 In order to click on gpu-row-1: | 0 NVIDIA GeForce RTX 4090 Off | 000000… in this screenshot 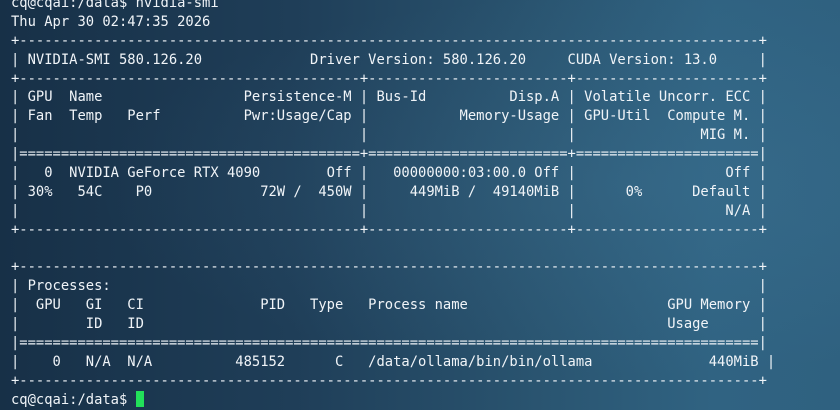, I will do `click(389, 173)`.